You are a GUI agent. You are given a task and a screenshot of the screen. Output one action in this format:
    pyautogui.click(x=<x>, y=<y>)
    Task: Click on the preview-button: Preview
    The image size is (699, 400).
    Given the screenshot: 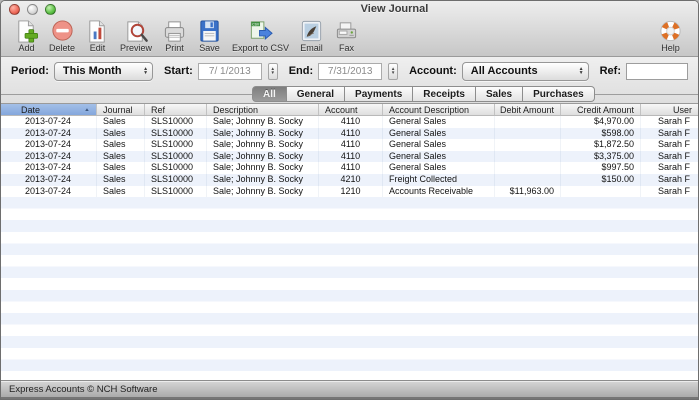 What is the action you would take?
    pyautogui.click(x=136, y=36)
    